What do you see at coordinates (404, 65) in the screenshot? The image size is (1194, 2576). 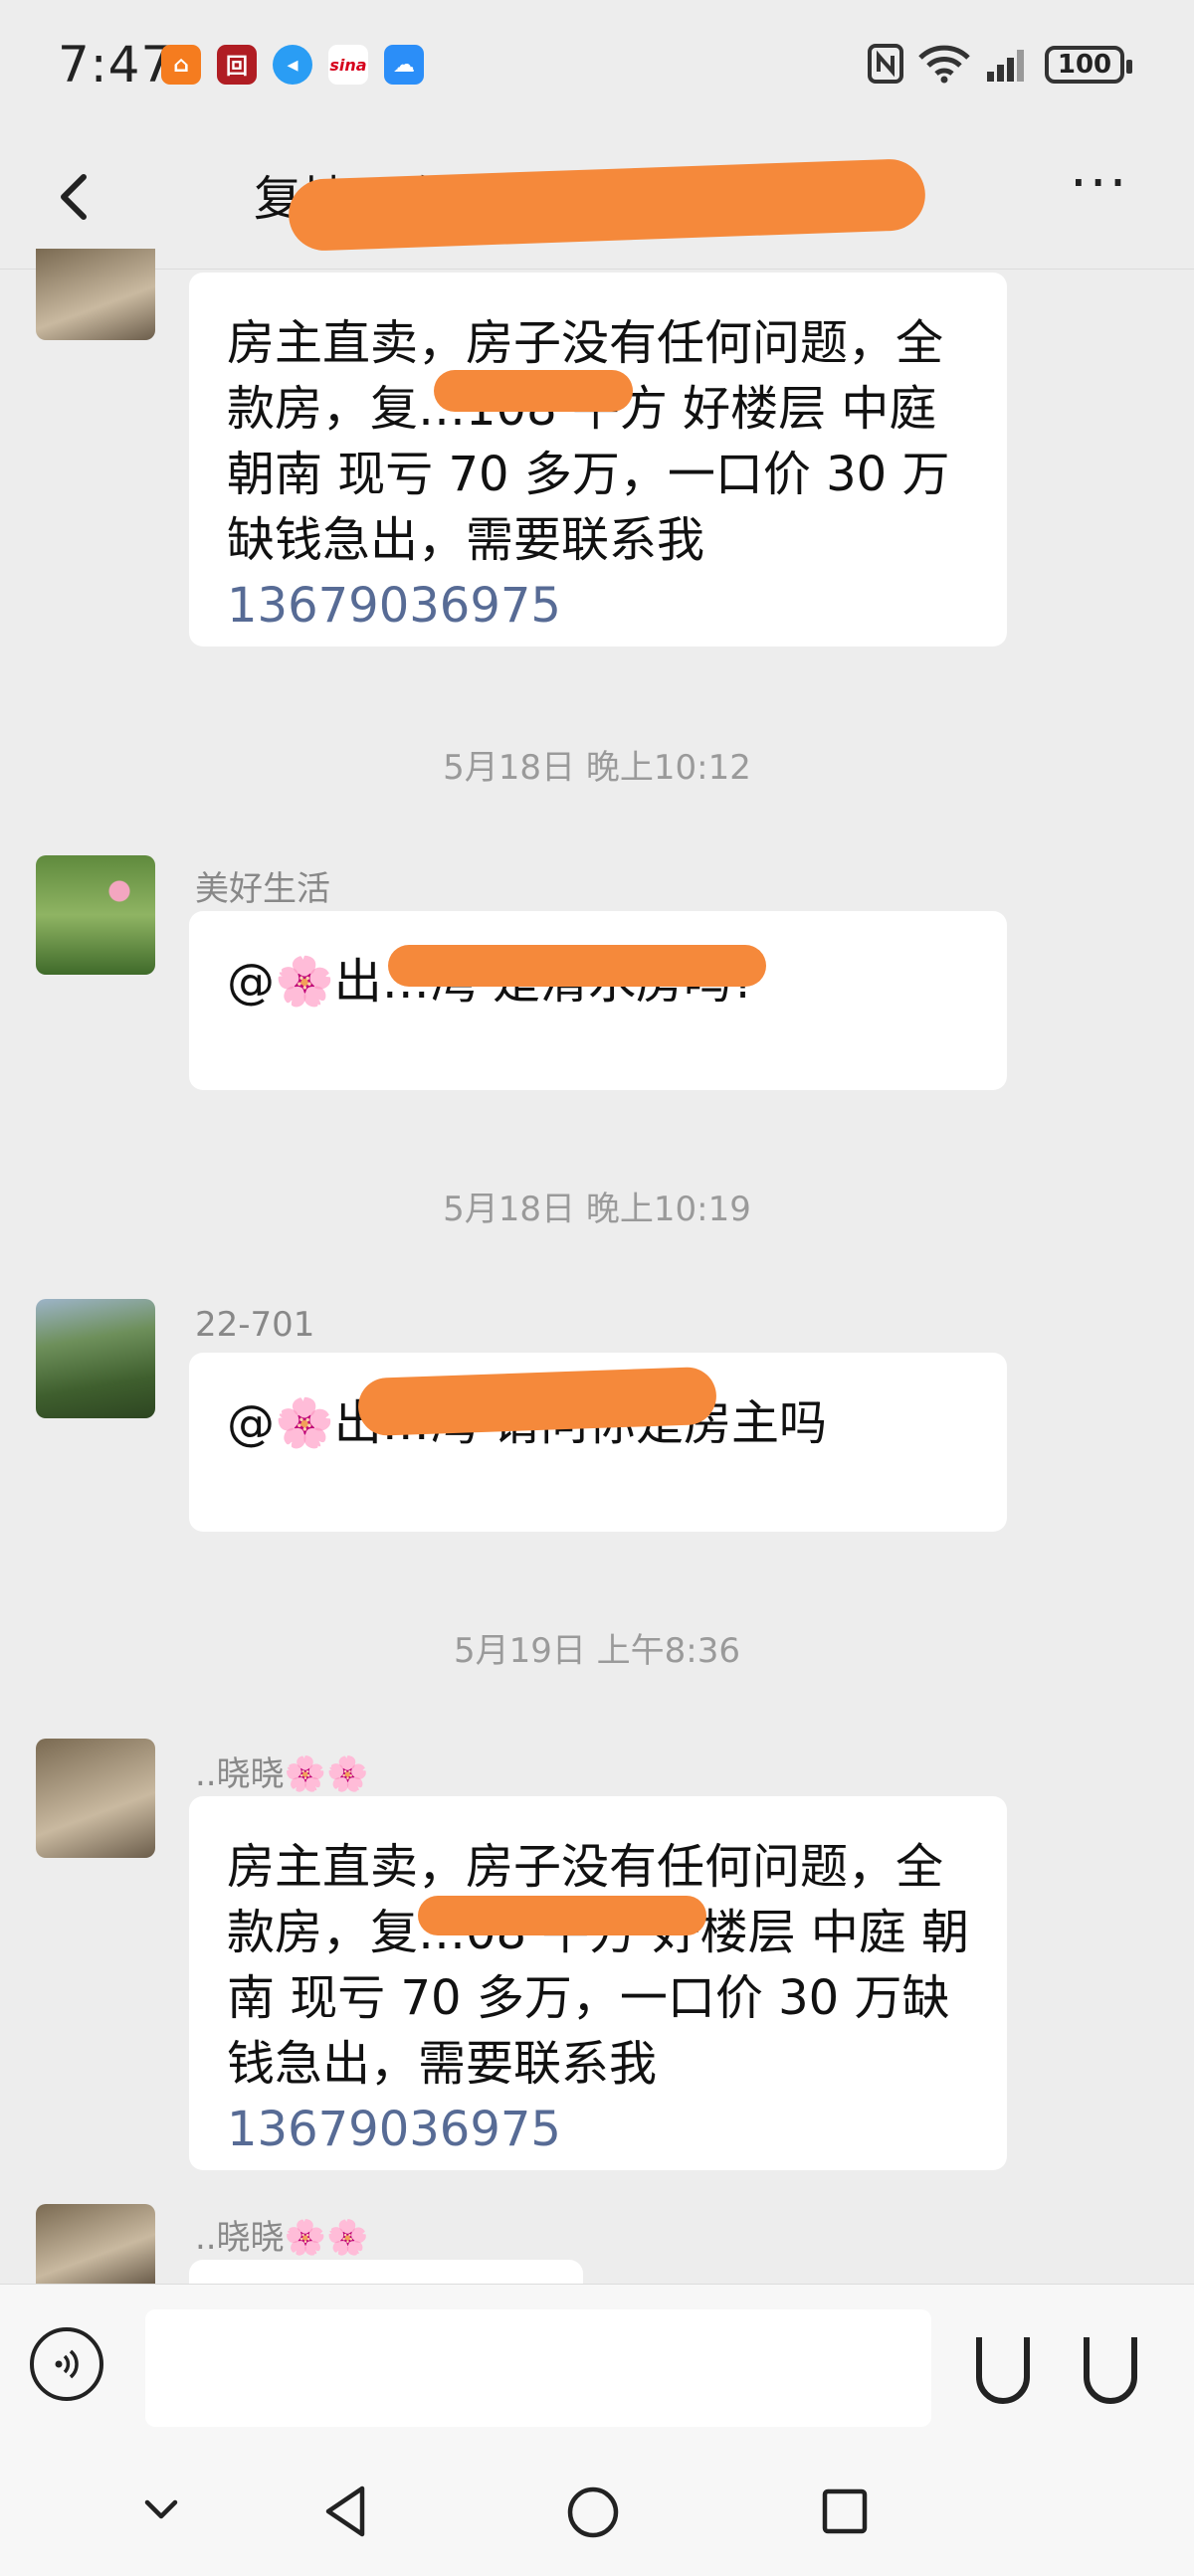 I see `weather-icon: ☁` at bounding box center [404, 65].